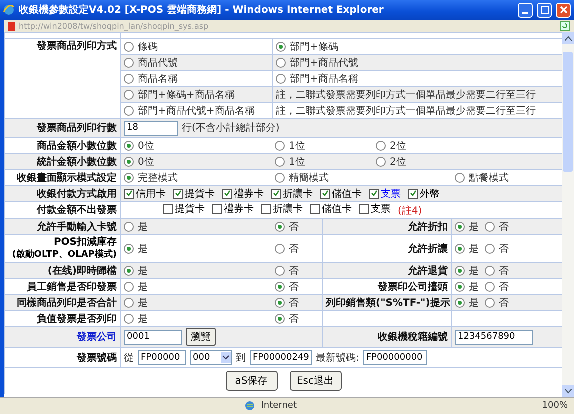 The height and width of the screenshot is (414, 574). What do you see at coordinates (316, 380) in the screenshot?
I see `action-button: Esc退出` at bounding box center [316, 380].